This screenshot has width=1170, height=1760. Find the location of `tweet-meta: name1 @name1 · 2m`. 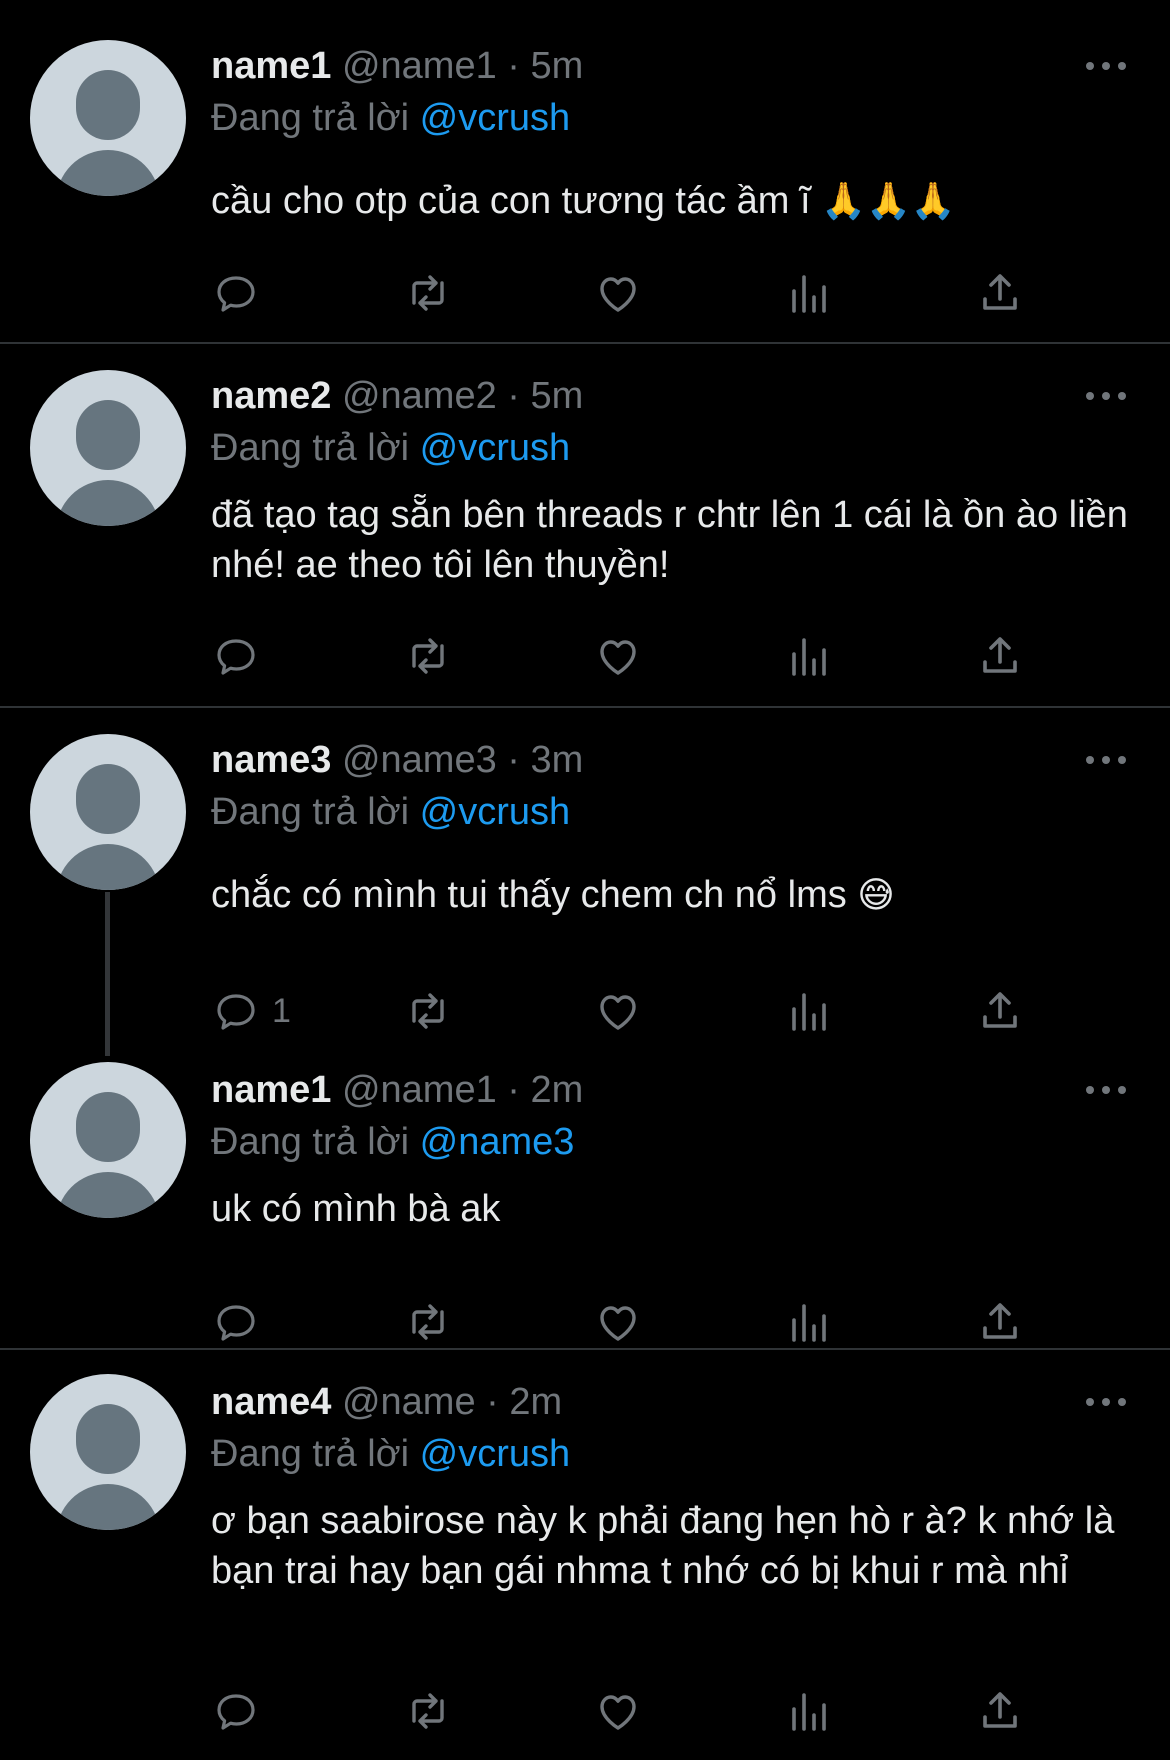

tweet-meta: name1 @name1 · 2m is located at coordinates (397, 1090).